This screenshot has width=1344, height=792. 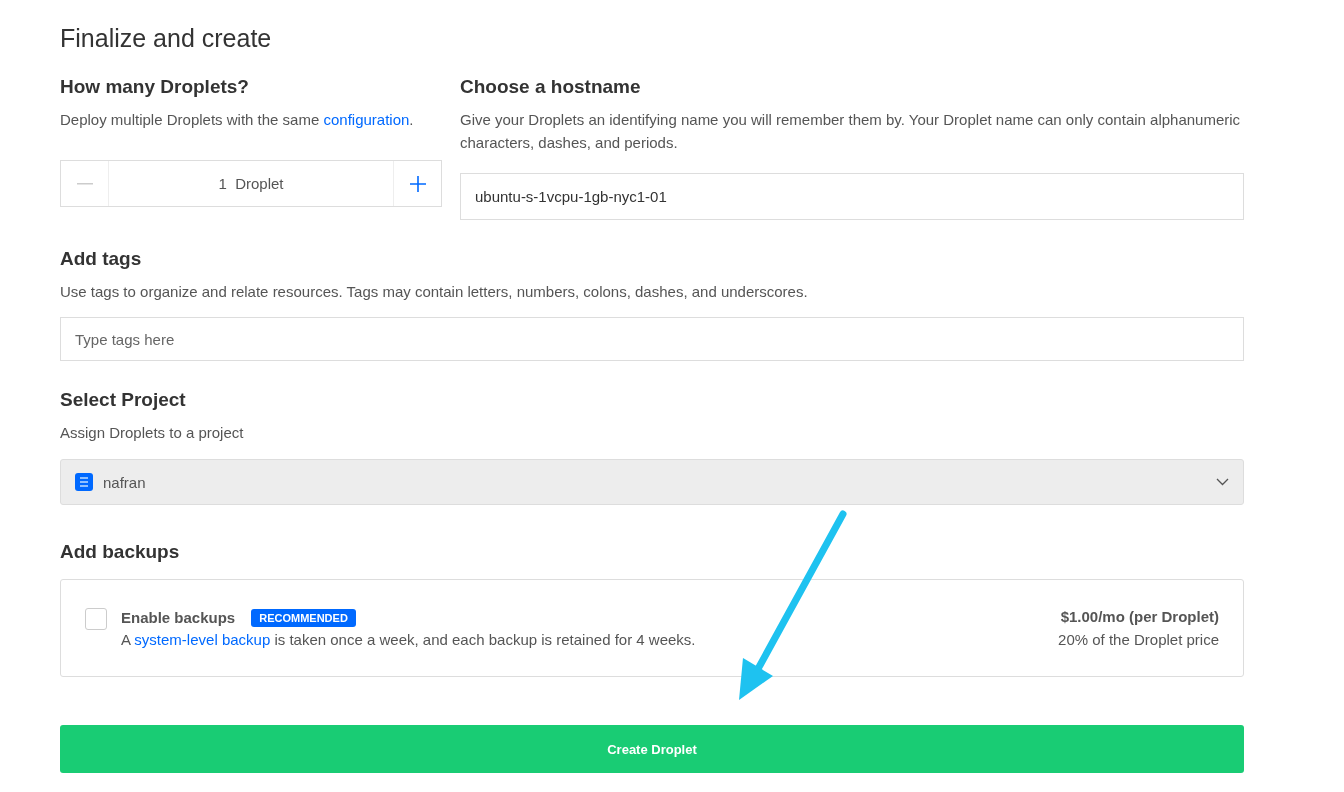 I want to click on backup-link: system-level backup, so click(x=202, y=639).